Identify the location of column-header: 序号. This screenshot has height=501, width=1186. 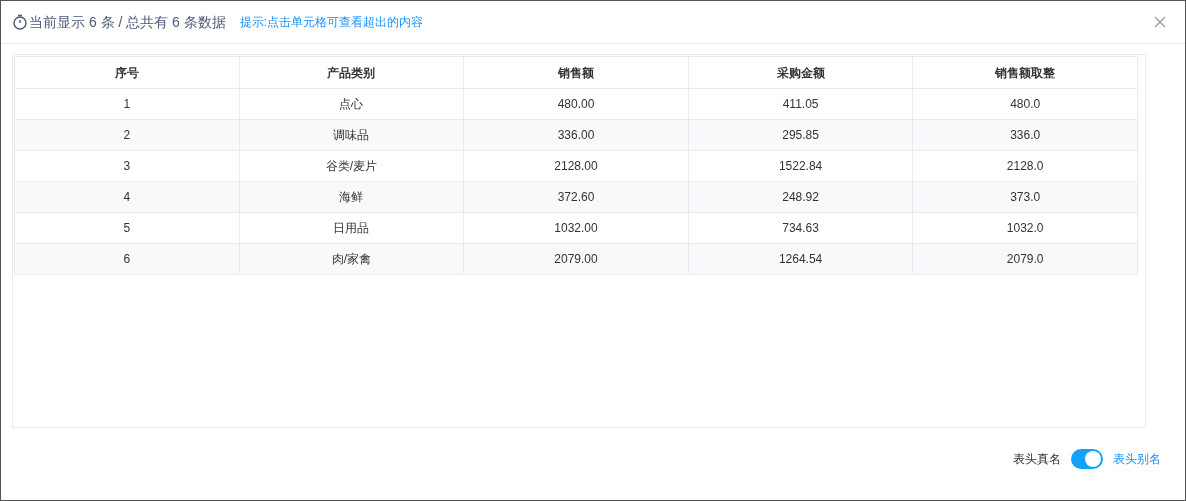
(127, 72).